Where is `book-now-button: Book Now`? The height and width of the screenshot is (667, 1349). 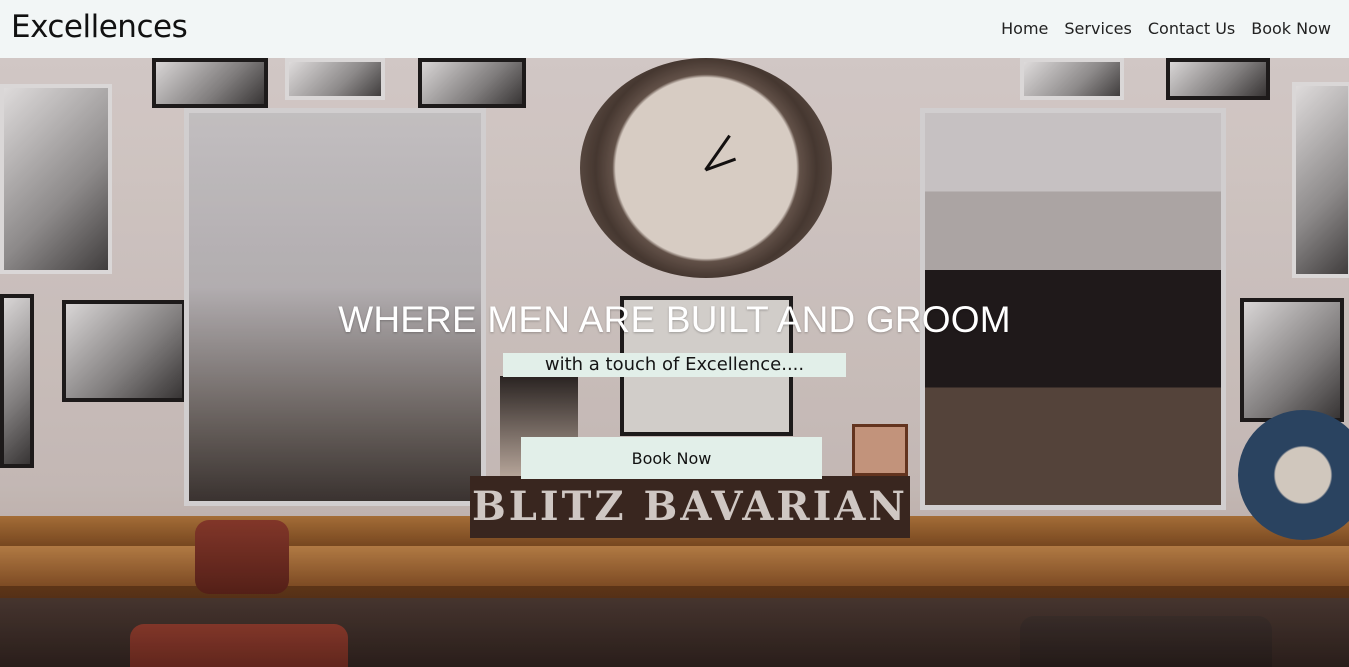
book-now-button: Book Now is located at coordinates (671, 458).